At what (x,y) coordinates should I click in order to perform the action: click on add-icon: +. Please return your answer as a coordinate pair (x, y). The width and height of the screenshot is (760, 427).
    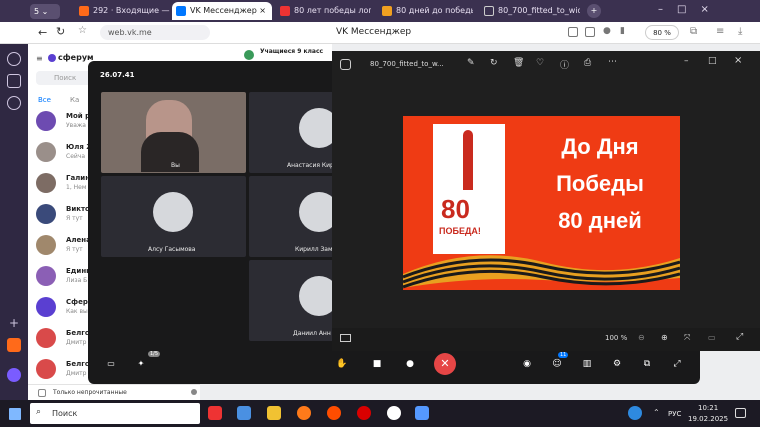
    Looking at the image, I should click on (14, 323).